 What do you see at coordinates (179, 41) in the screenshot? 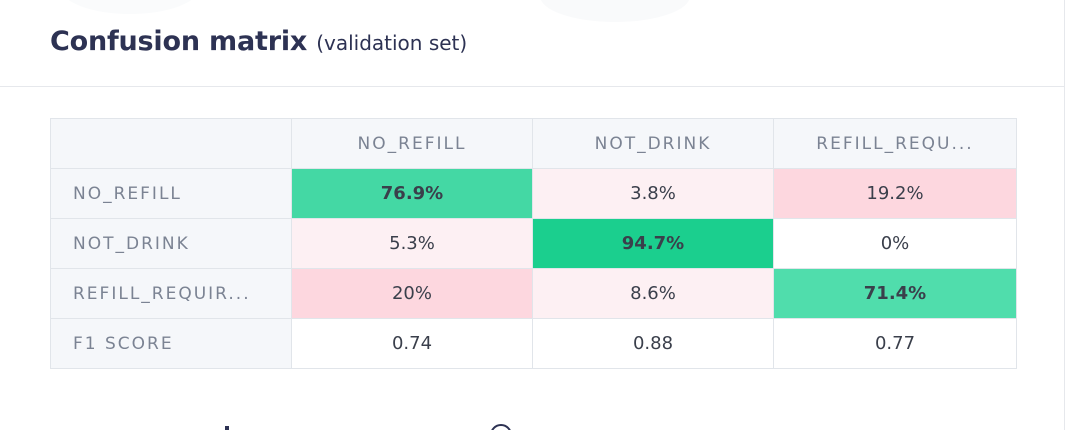
I see `title-text: Confusion matrix` at bounding box center [179, 41].